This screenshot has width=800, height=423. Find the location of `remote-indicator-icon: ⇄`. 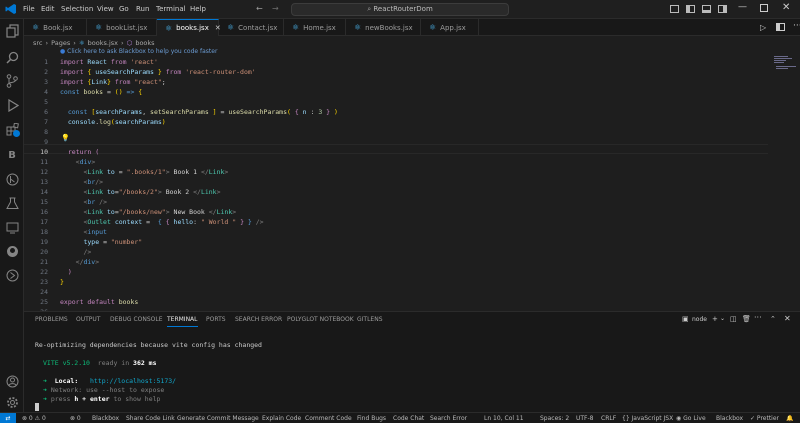

remote-indicator-icon: ⇄ is located at coordinates (8, 418).